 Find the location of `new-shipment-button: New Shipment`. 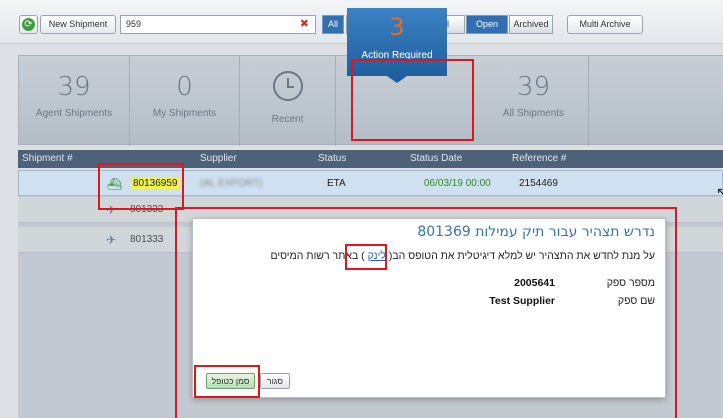

new-shipment-button: New Shipment is located at coordinates (78, 24).